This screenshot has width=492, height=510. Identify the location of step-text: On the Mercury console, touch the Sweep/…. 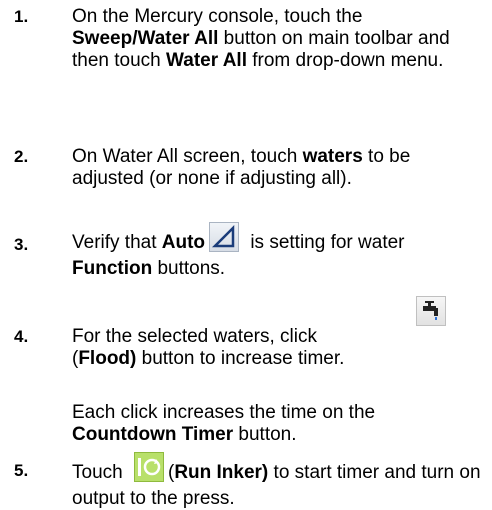
(277, 39).